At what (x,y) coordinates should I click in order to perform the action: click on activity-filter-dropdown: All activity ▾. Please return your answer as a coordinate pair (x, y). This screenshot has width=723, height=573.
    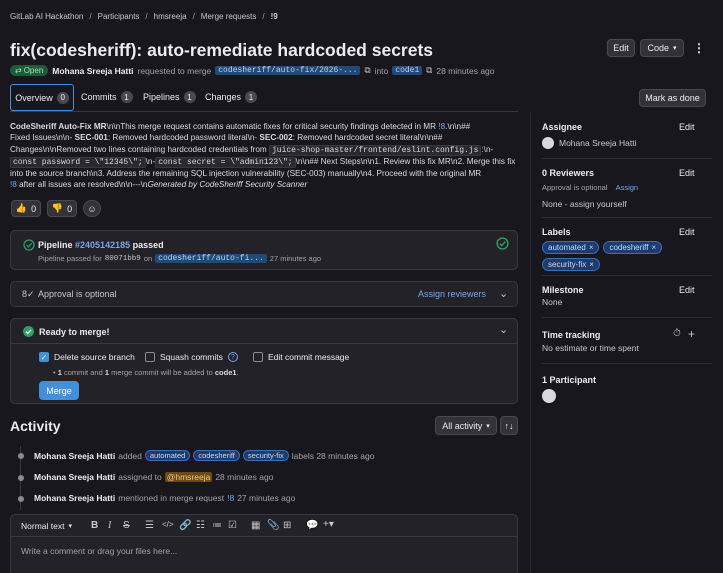
    Looking at the image, I should click on (466, 425).